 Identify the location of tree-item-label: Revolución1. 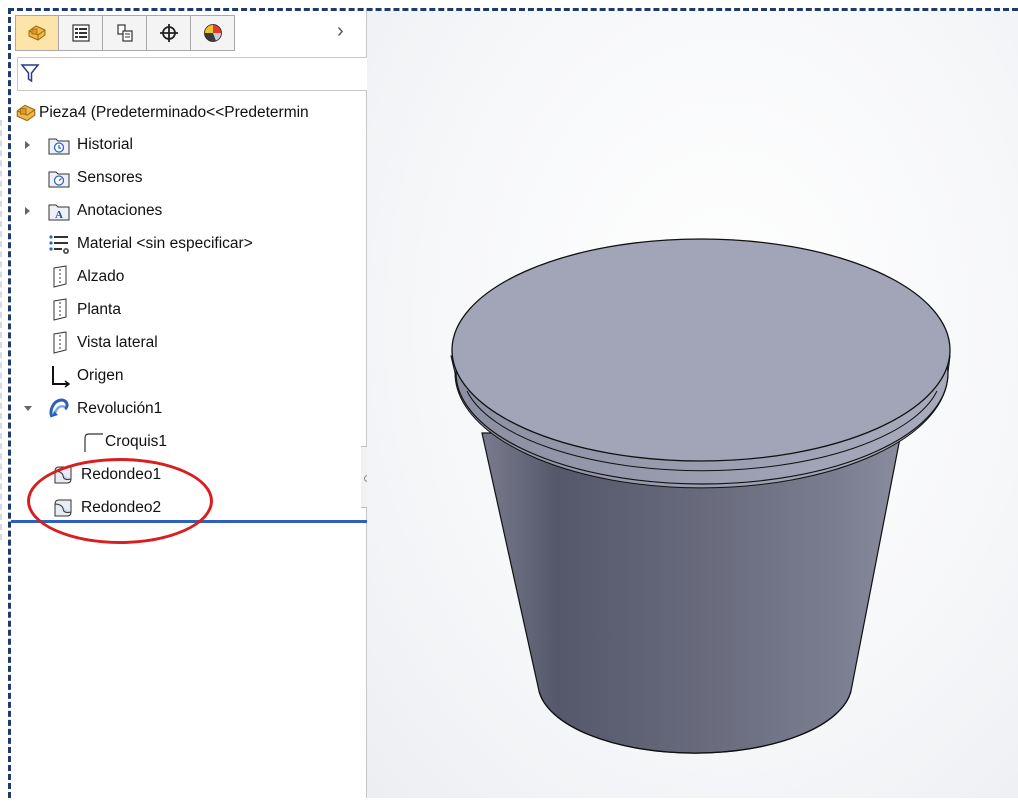
(120, 408).